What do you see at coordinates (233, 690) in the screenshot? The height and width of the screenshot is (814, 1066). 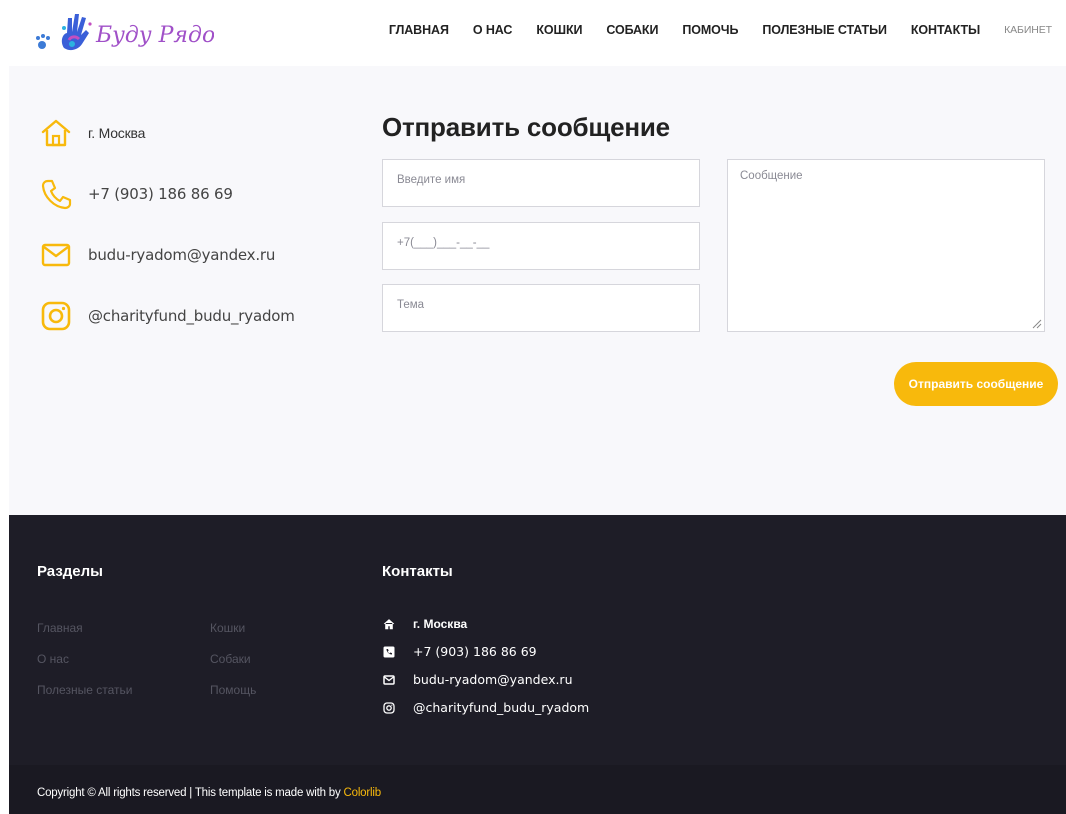 I see `footer-link-help: Помощь` at bounding box center [233, 690].